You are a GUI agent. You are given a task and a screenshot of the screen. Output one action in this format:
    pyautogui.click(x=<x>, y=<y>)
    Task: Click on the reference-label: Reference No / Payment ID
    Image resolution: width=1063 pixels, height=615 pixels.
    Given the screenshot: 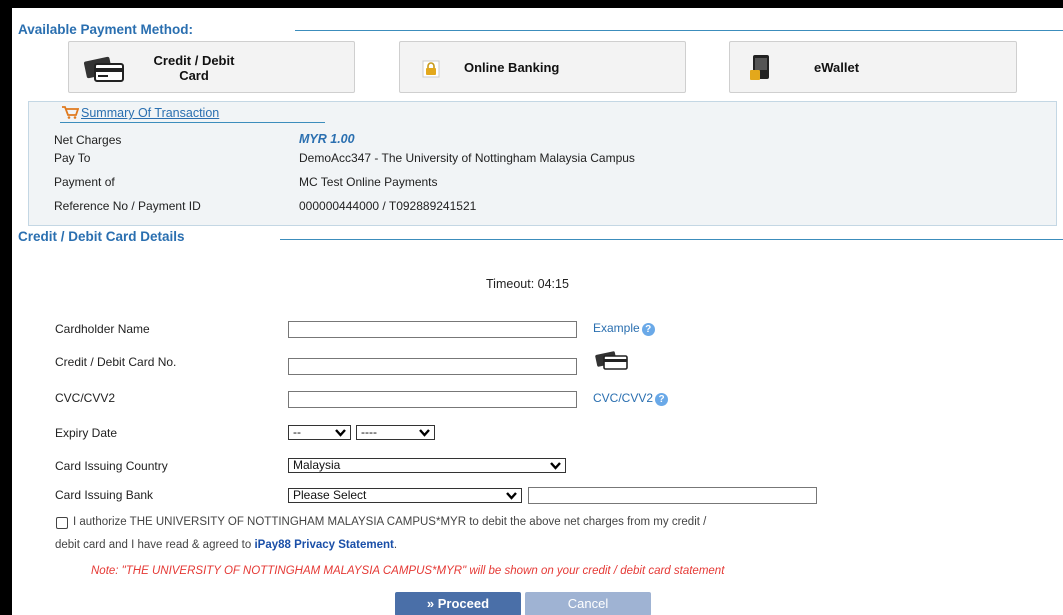 What is the action you would take?
    pyautogui.click(x=127, y=206)
    